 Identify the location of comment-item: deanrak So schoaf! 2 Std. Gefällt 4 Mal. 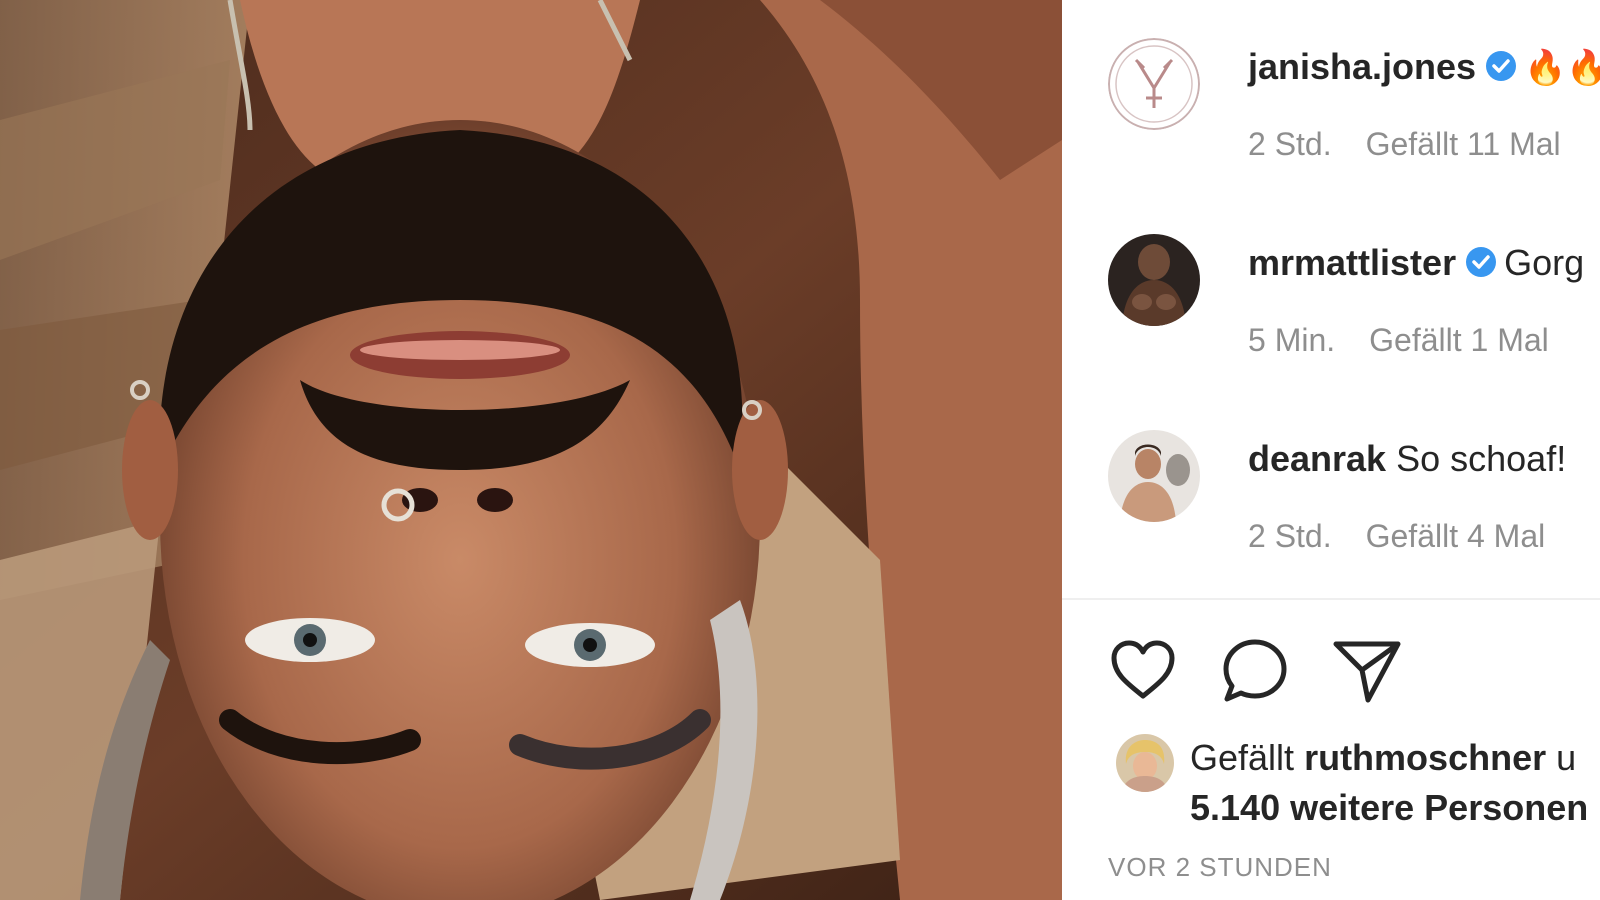
(1354, 495).